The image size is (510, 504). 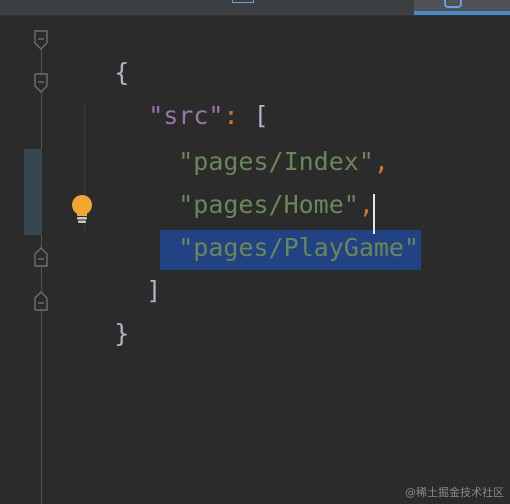 I want to click on editor-tab-bar, so click(x=255, y=8).